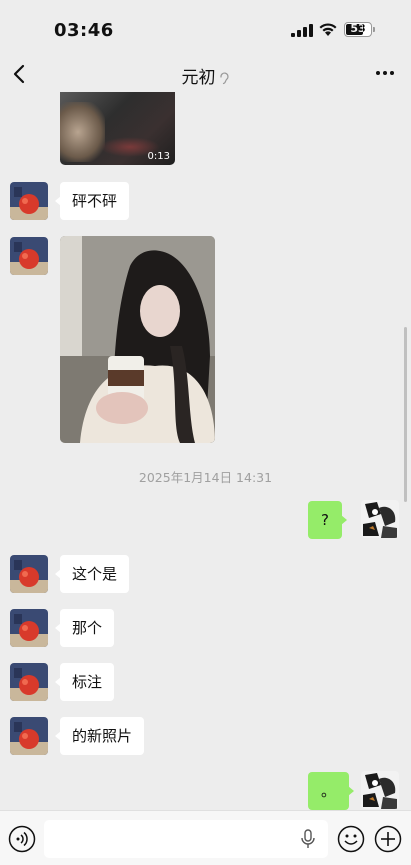 This screenshot has height=865, width=411. What do you see at coordinates (327, 520) in the screenshot?
I see `message-bubble-self: ?` at bounding box center [327, 520].